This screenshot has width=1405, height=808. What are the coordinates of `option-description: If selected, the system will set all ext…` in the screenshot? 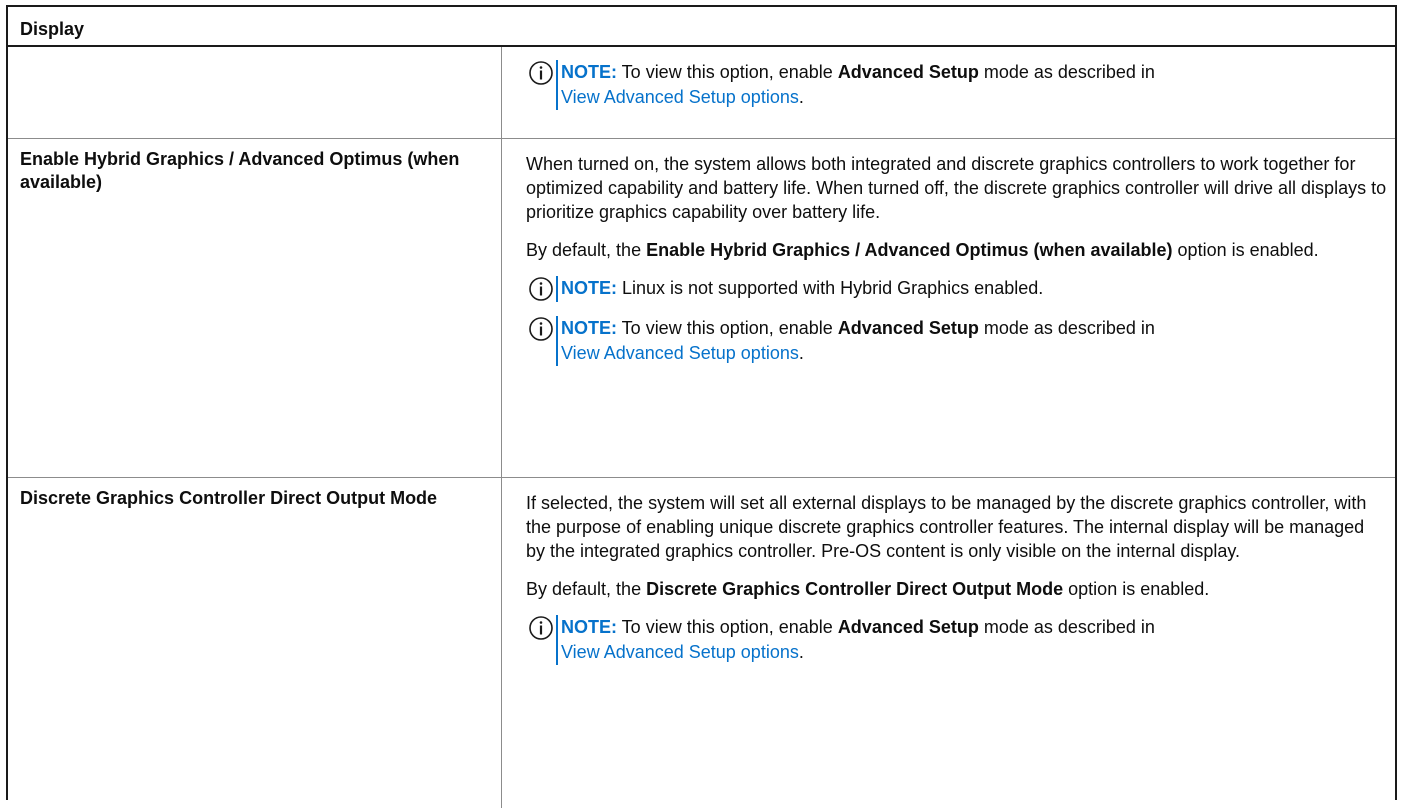 It's located at (946, 527).